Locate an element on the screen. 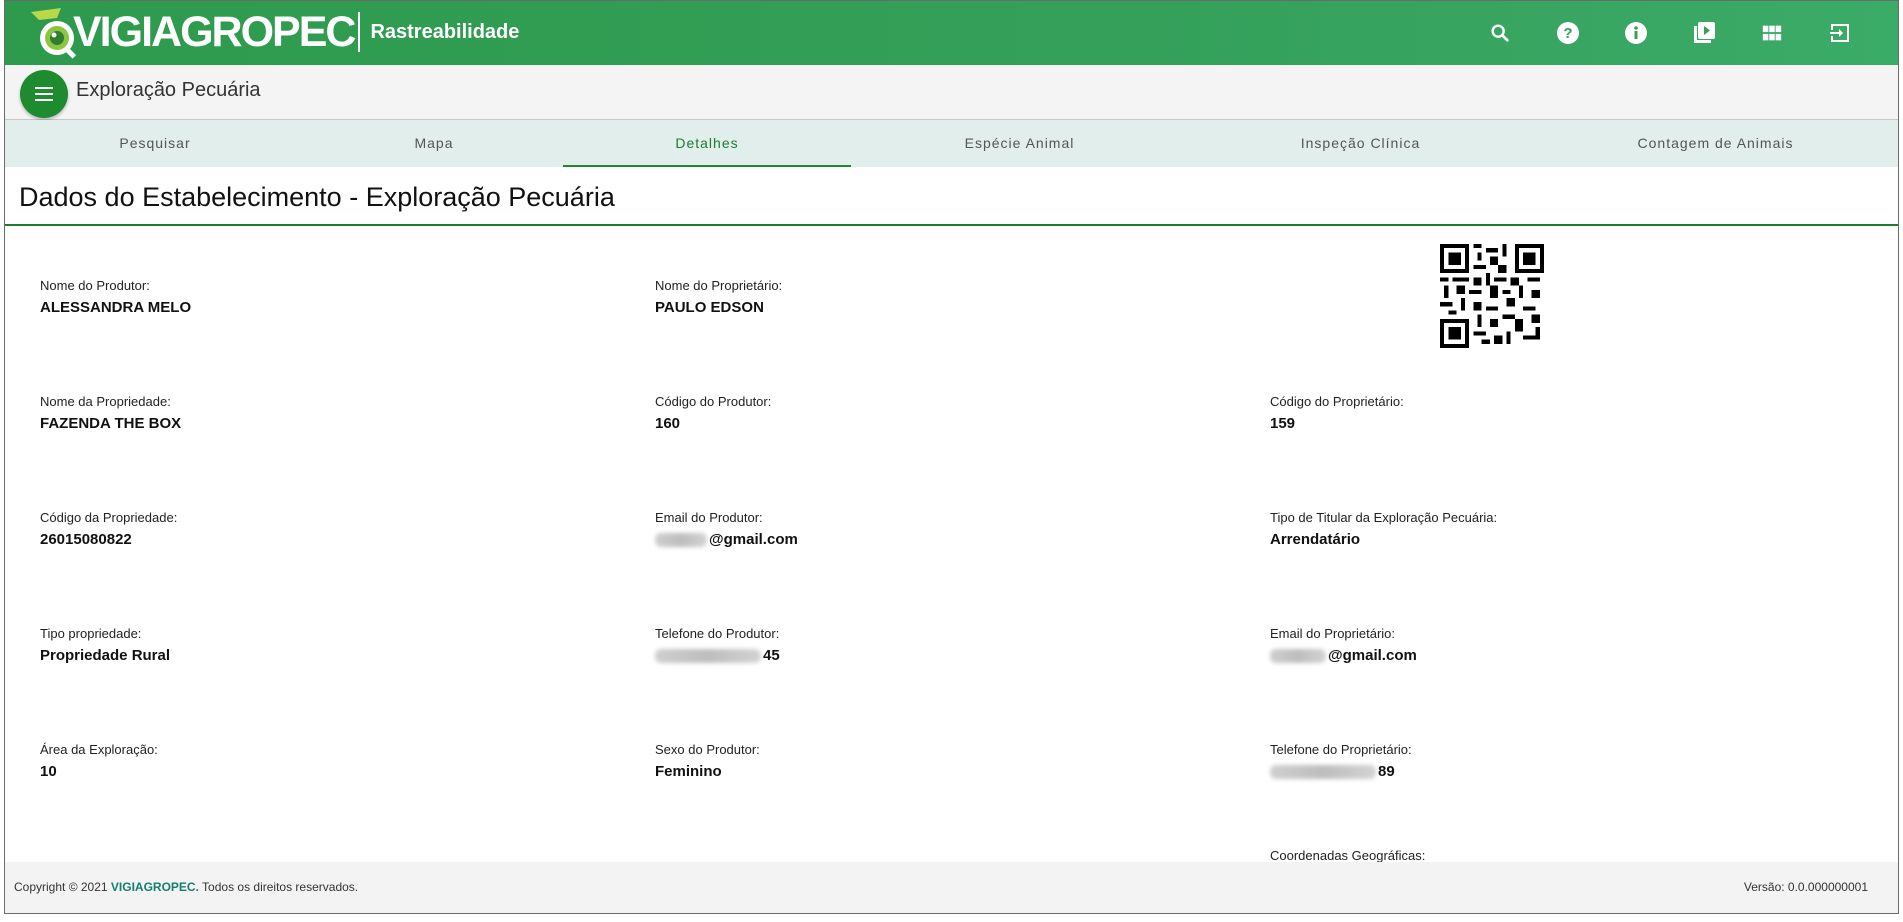  copyright-text: Copyright © 2021 is located at coordinates (61, 887).